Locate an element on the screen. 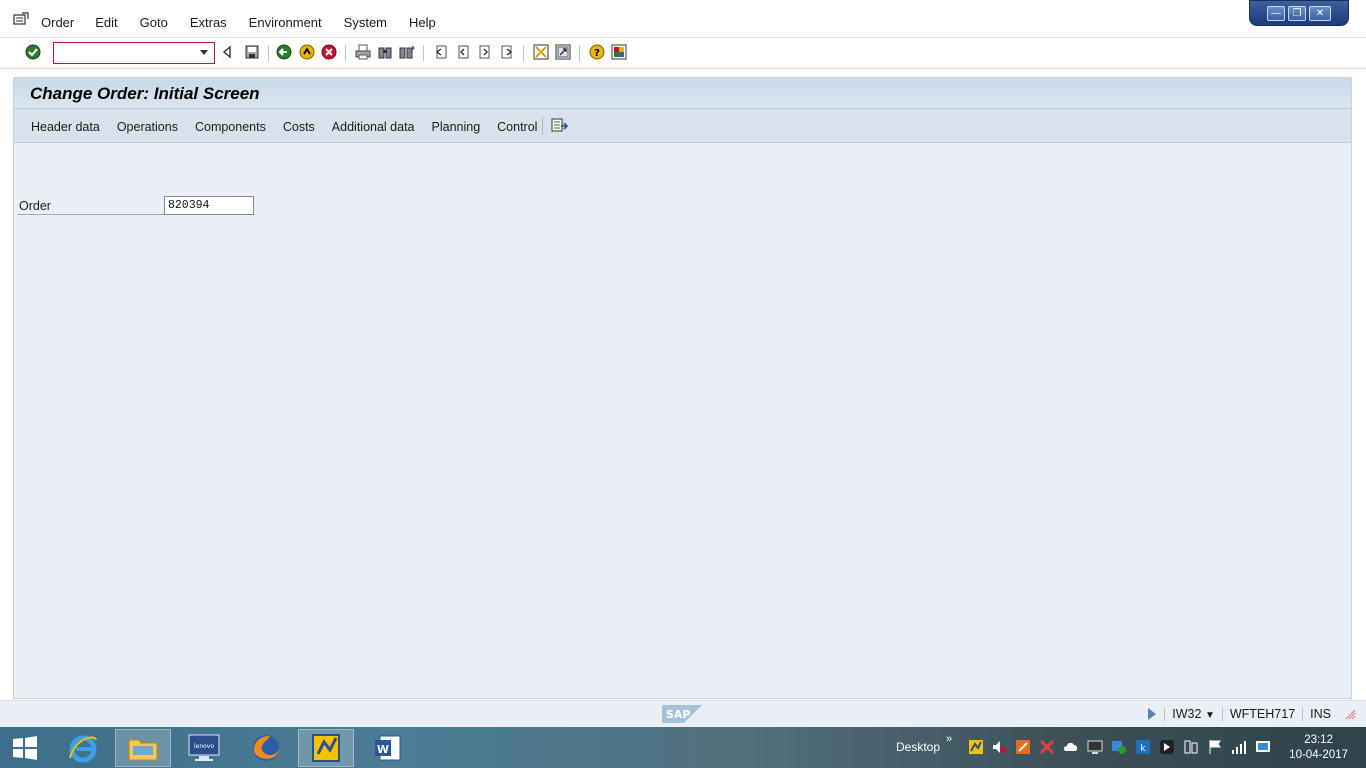 This screenshot has height=768, width=1366. action-center-flag-icon is located at coordinates (1215, 747).